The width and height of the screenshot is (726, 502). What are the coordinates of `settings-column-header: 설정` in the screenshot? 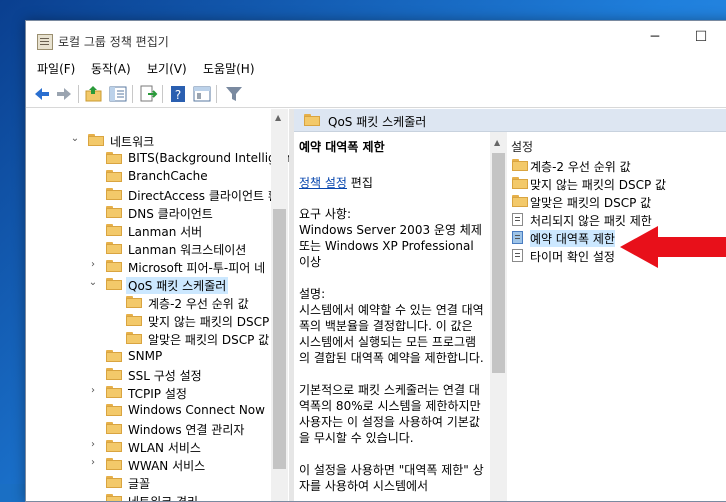 It's located at (522, 146).